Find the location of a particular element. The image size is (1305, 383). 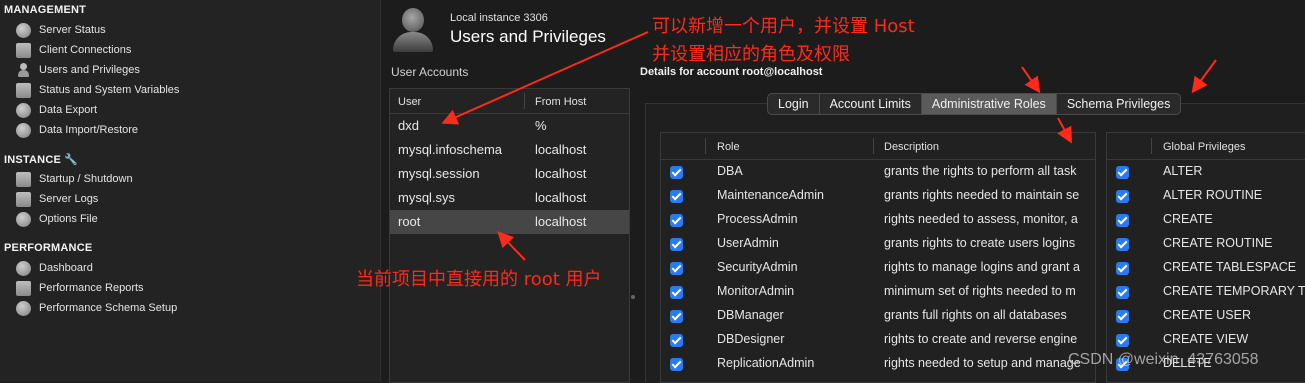

arrow-to-dxd is located at coordinates (545, 78).